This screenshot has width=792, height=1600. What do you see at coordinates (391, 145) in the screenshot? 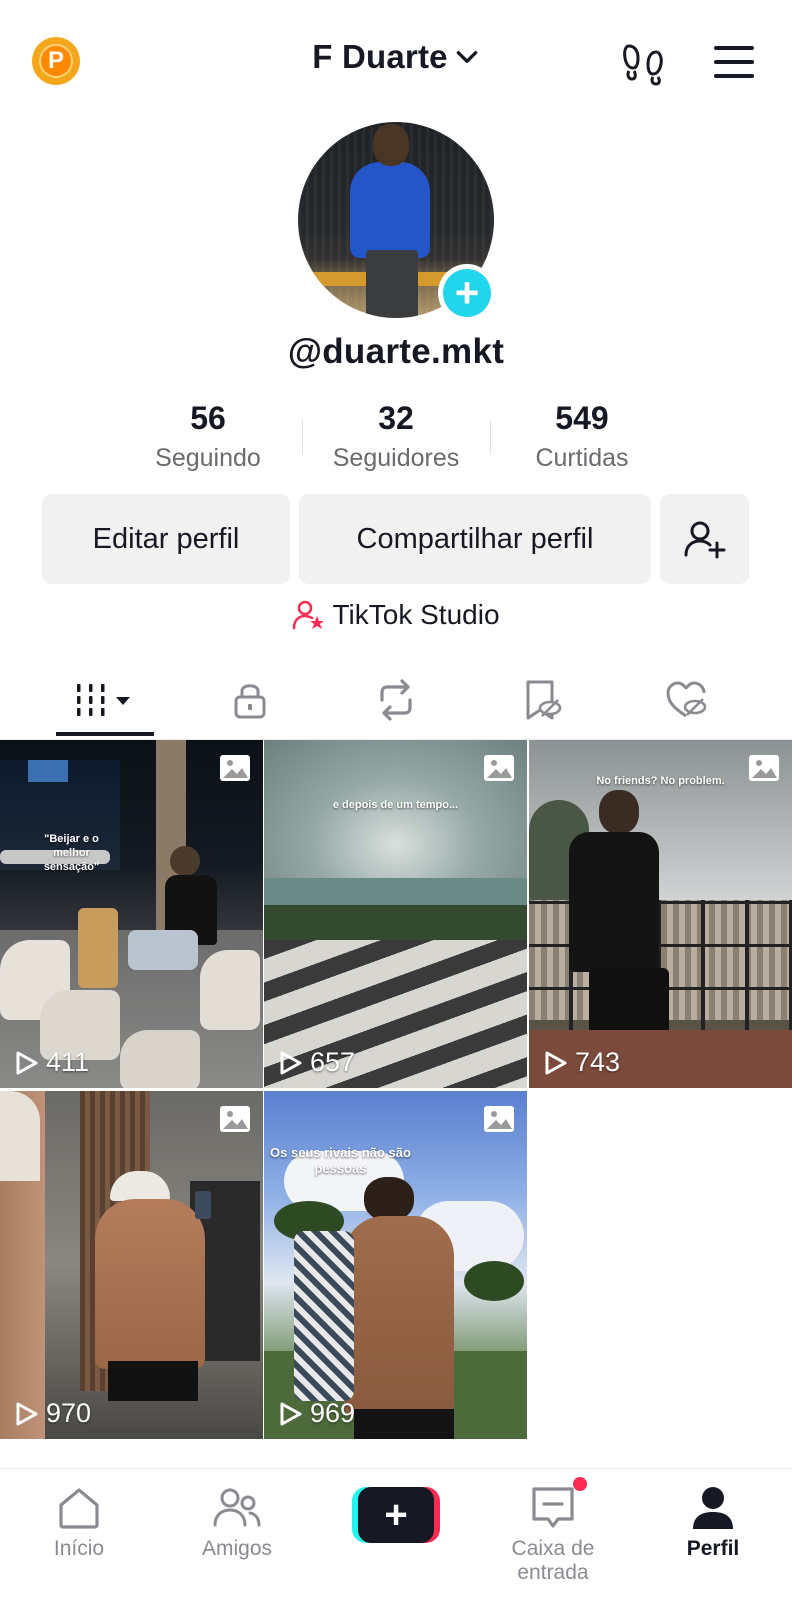
I see `avatar-head` at bounding box center [391, 145].